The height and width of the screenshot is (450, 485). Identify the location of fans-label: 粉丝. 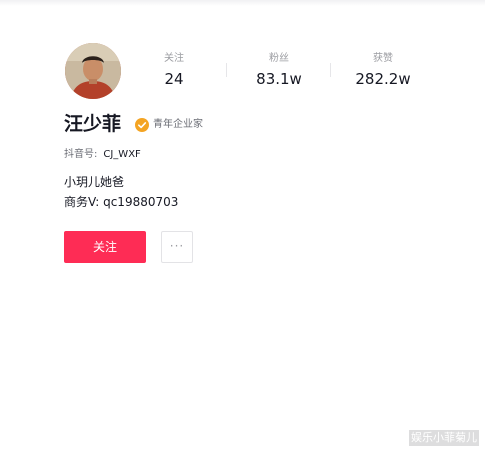
(279, 58).